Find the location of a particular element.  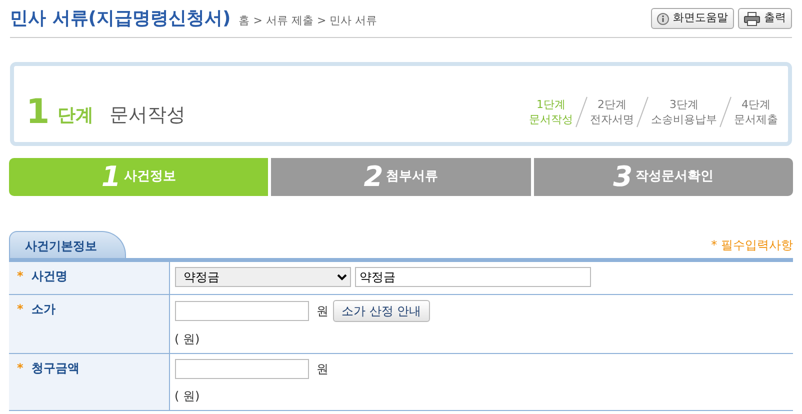

help-button: 화면도움말 is located at coordinates (692, 18).